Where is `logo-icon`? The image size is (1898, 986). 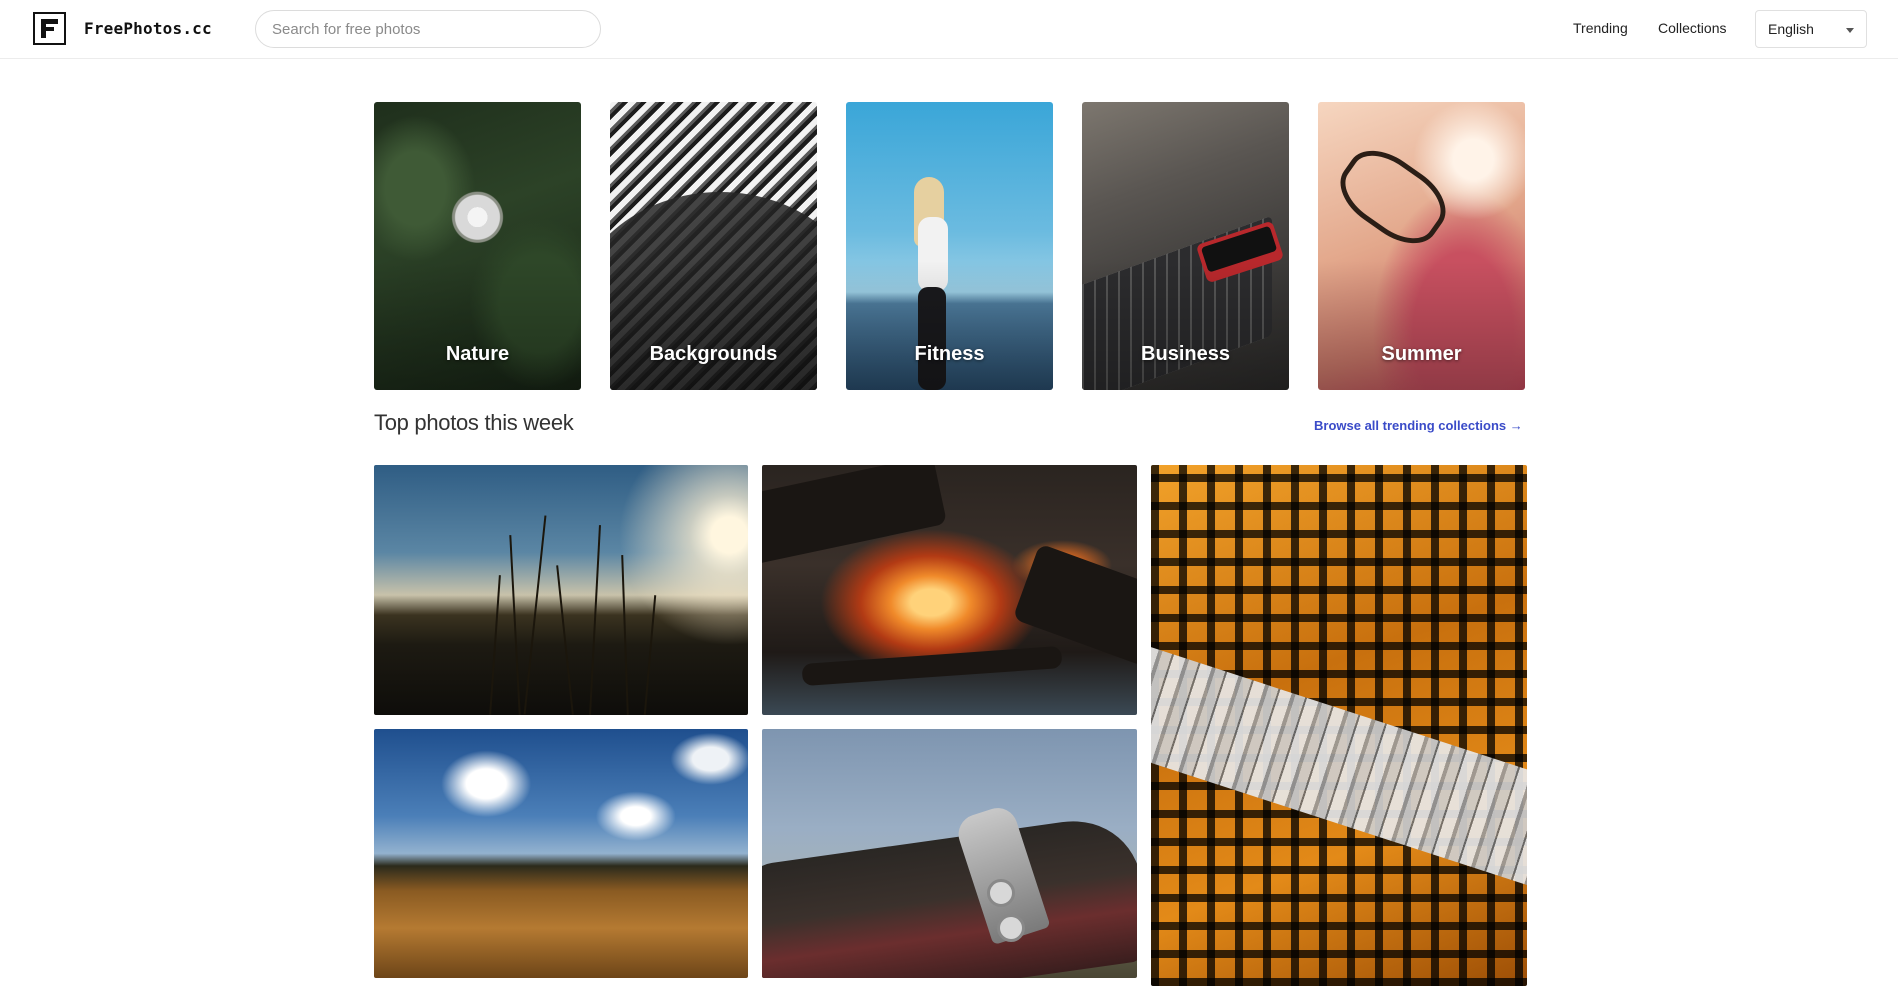 logo-icon is located at coordinates (49, 28).